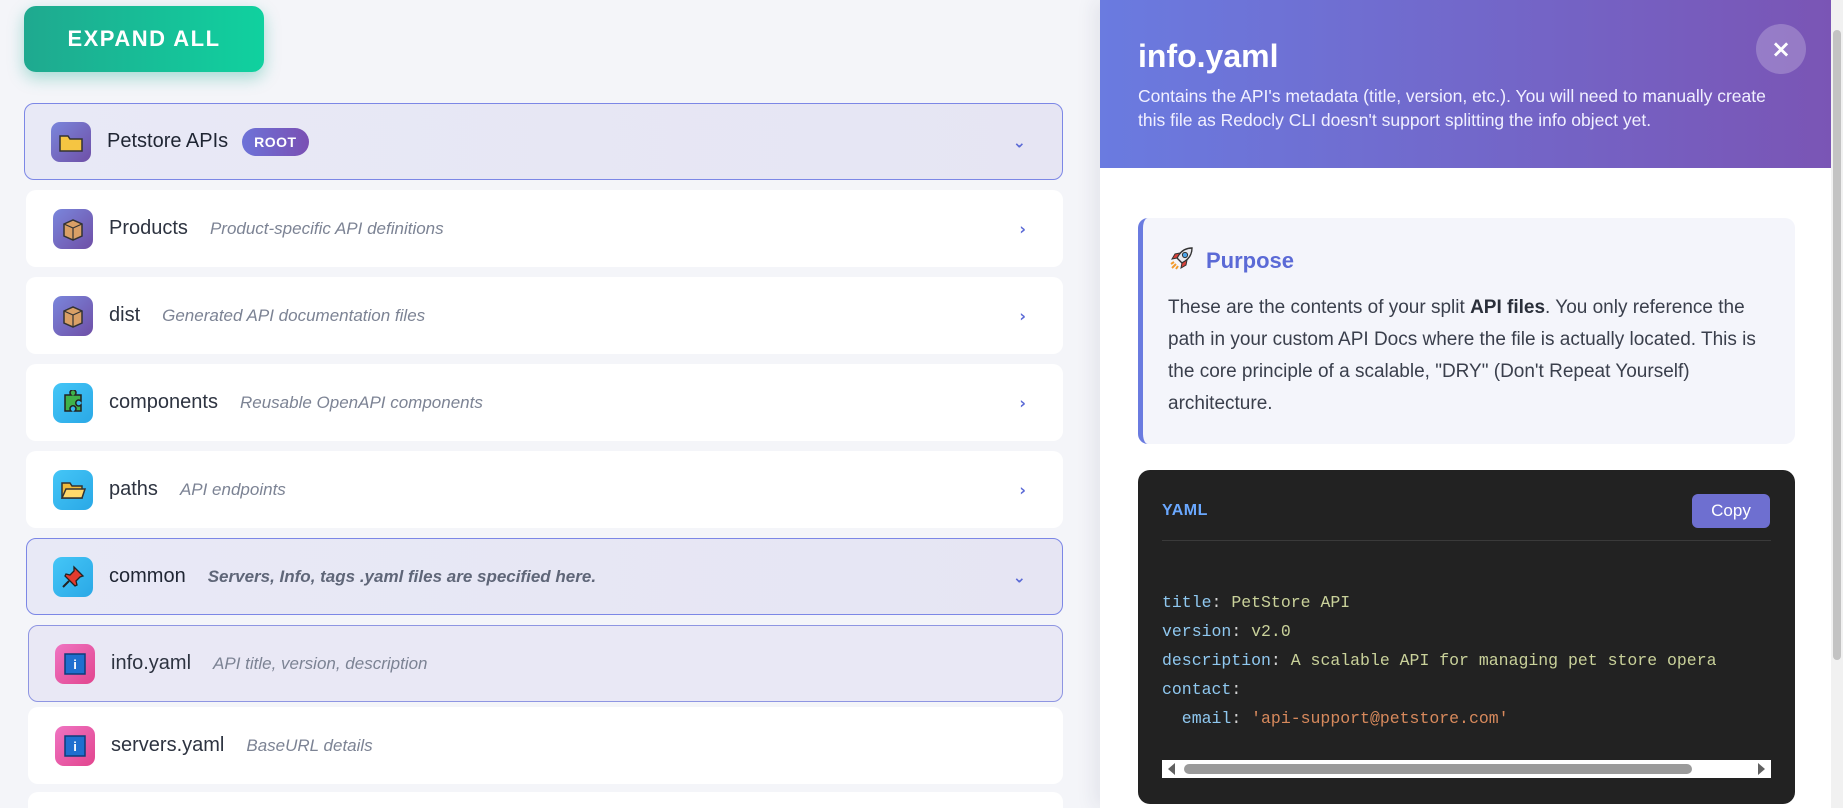  What do you see at coordinates (125, 315) in the screenshot?
I see `tree-item-label: dist` at bounding box center [125, 315].